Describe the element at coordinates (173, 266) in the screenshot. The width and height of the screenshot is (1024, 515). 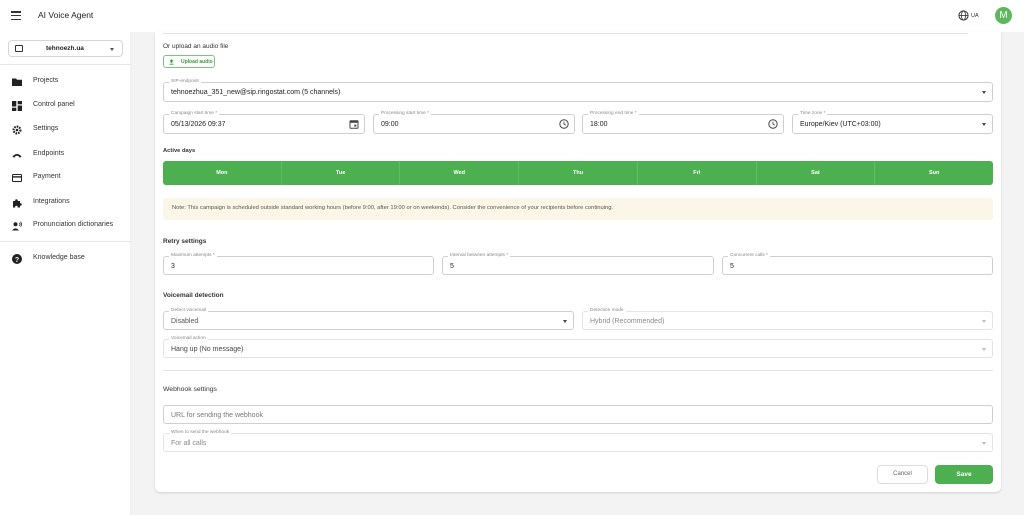
I see `field-value: 3` at that location.